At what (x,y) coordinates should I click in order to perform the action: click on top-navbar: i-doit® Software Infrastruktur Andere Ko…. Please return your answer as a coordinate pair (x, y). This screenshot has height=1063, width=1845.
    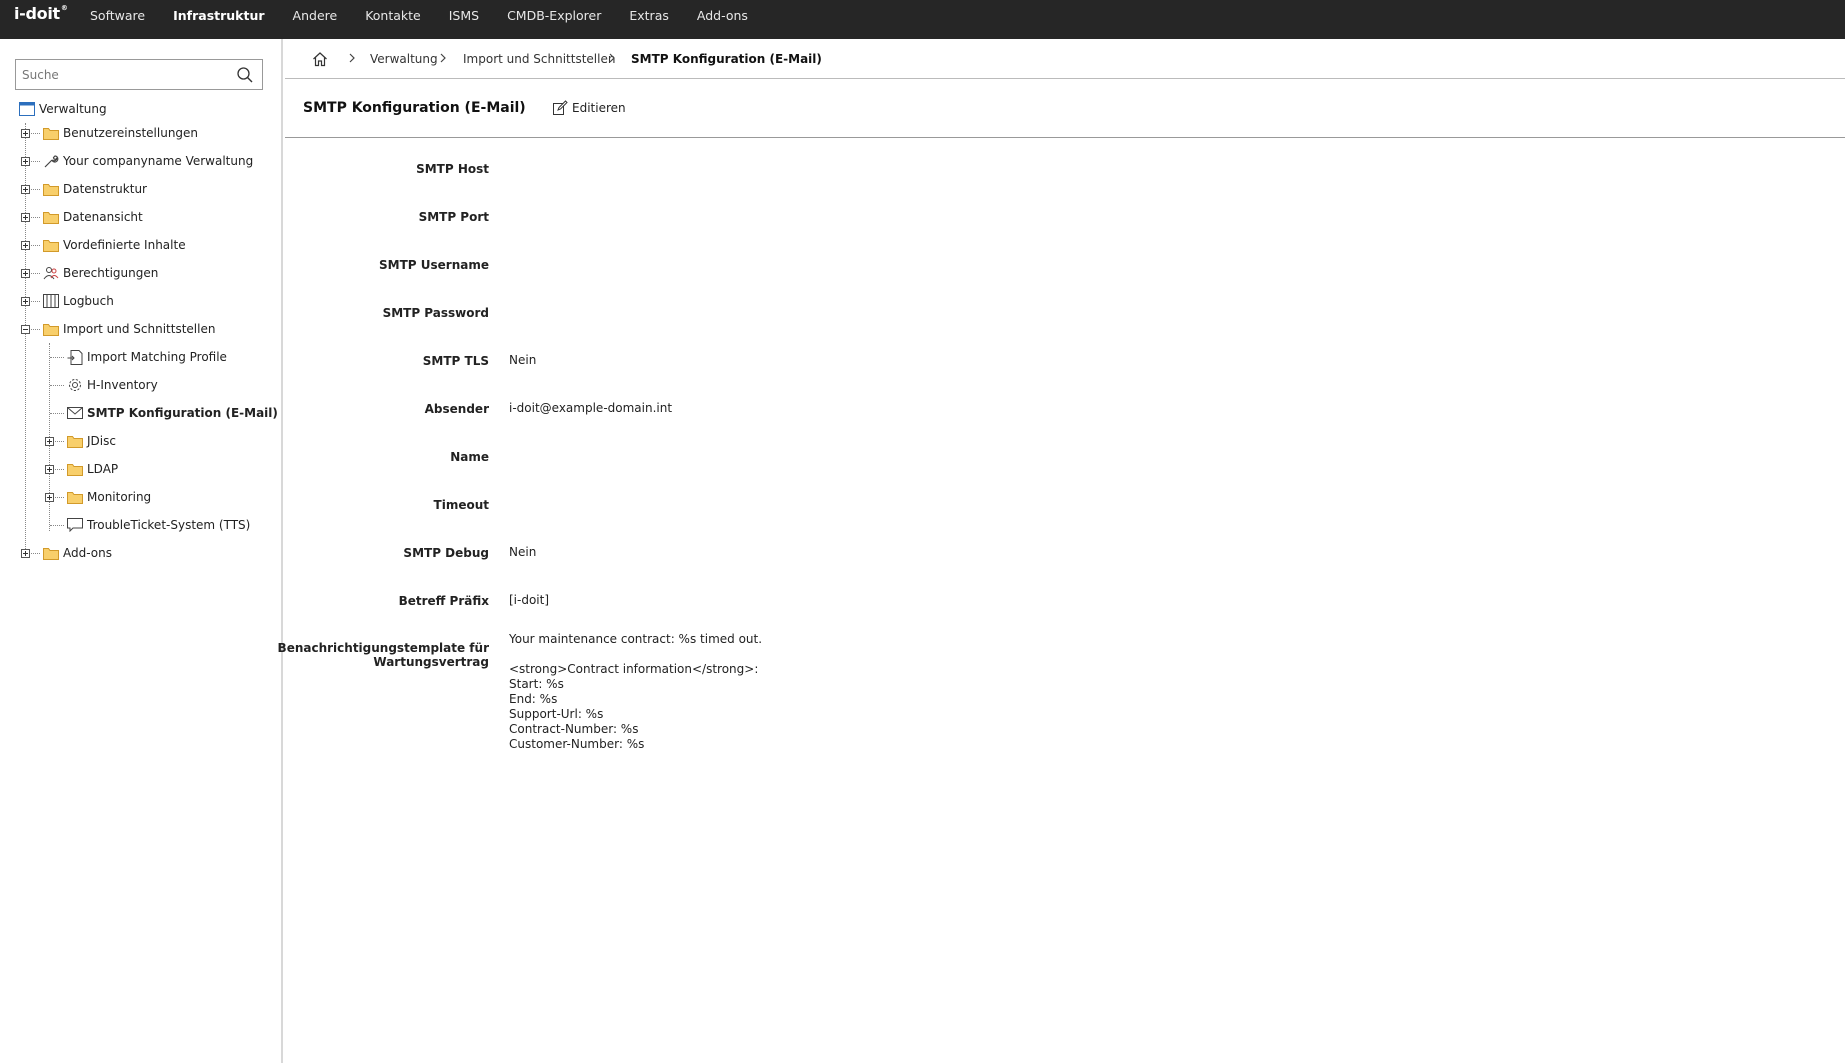
    Looking at the image, I should click on (922, 19).